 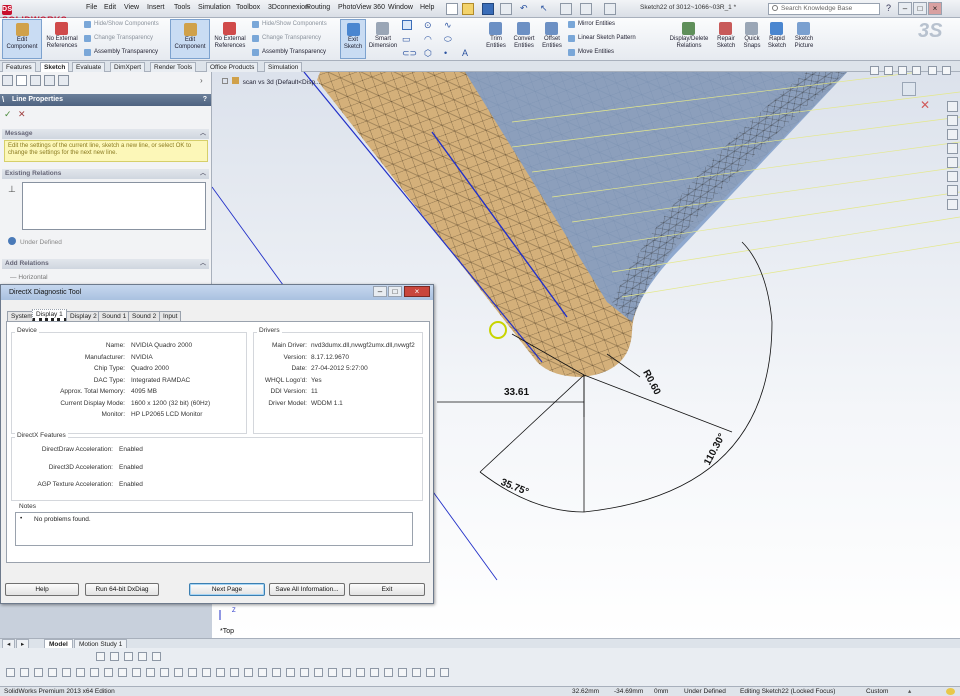 I want to click on dimxpert-manager-tab-icon, so click(x=49, y=80).